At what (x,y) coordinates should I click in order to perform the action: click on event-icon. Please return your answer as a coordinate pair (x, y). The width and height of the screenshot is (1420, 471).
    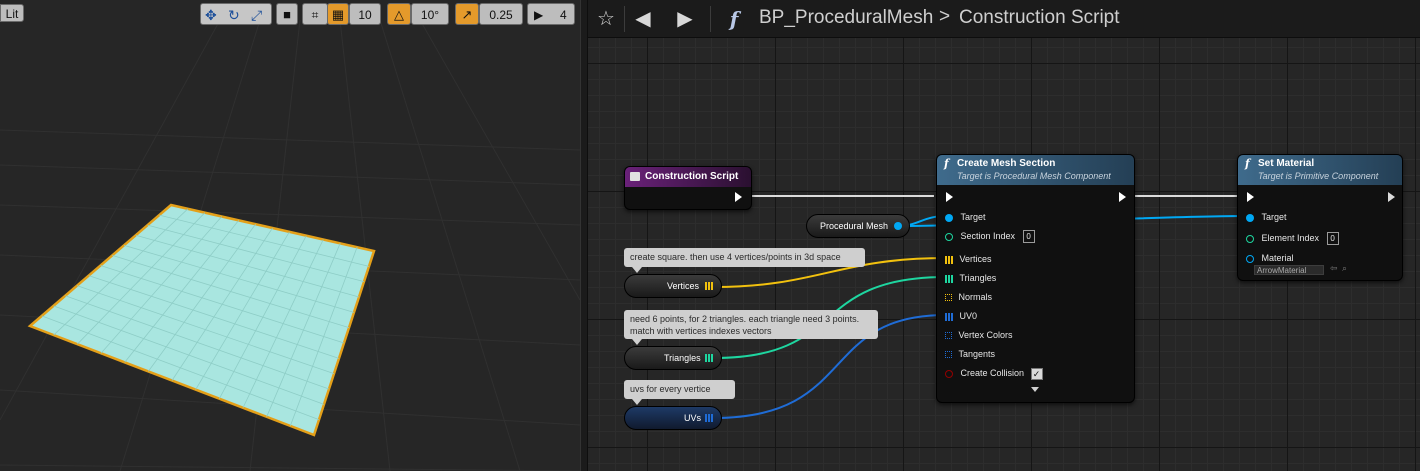
    Looking at the image, I should click on (635, 176).